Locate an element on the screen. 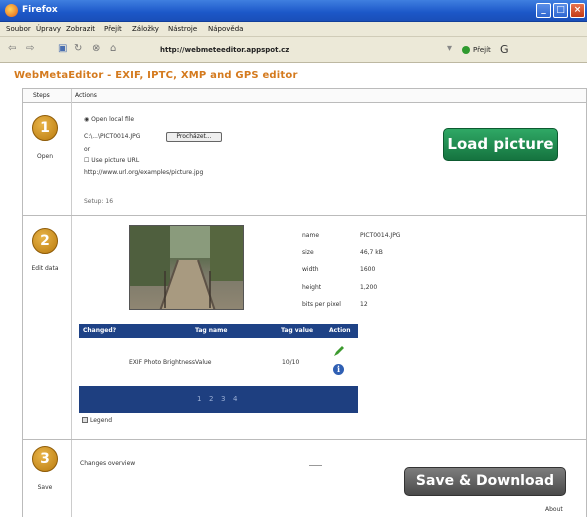 The height and width of the screenshot is (517, 587). page-link: 4 is located at coordinates (235, 399).